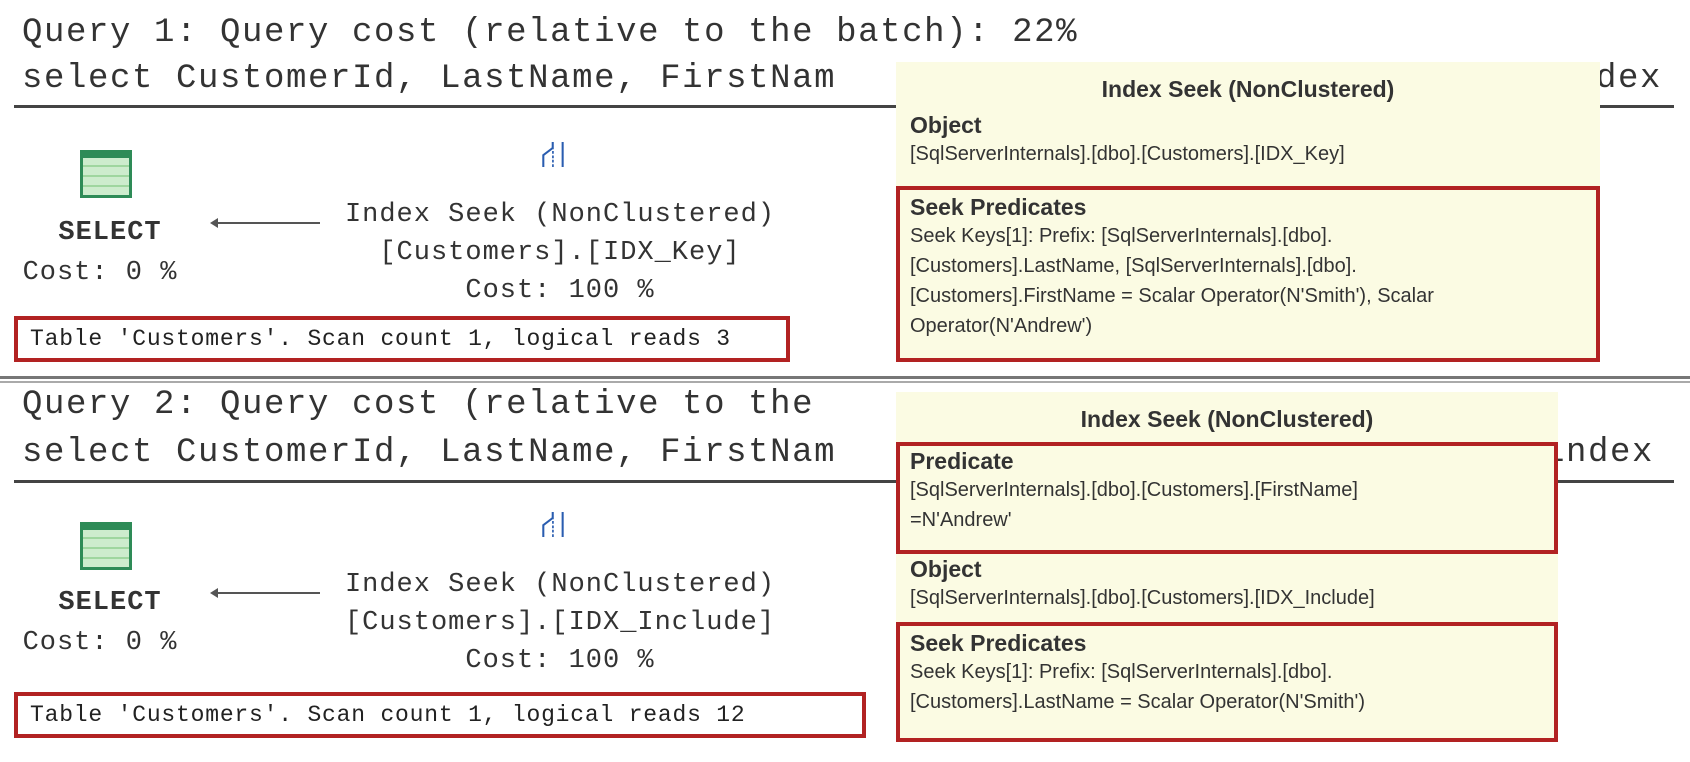 The width and height of the screenshot is (1690, 762). What do you see at coordinates (961, 520) in the screenshot?
I see `predicate-line: =N'Andrew'` at bounding box center [961, 520].